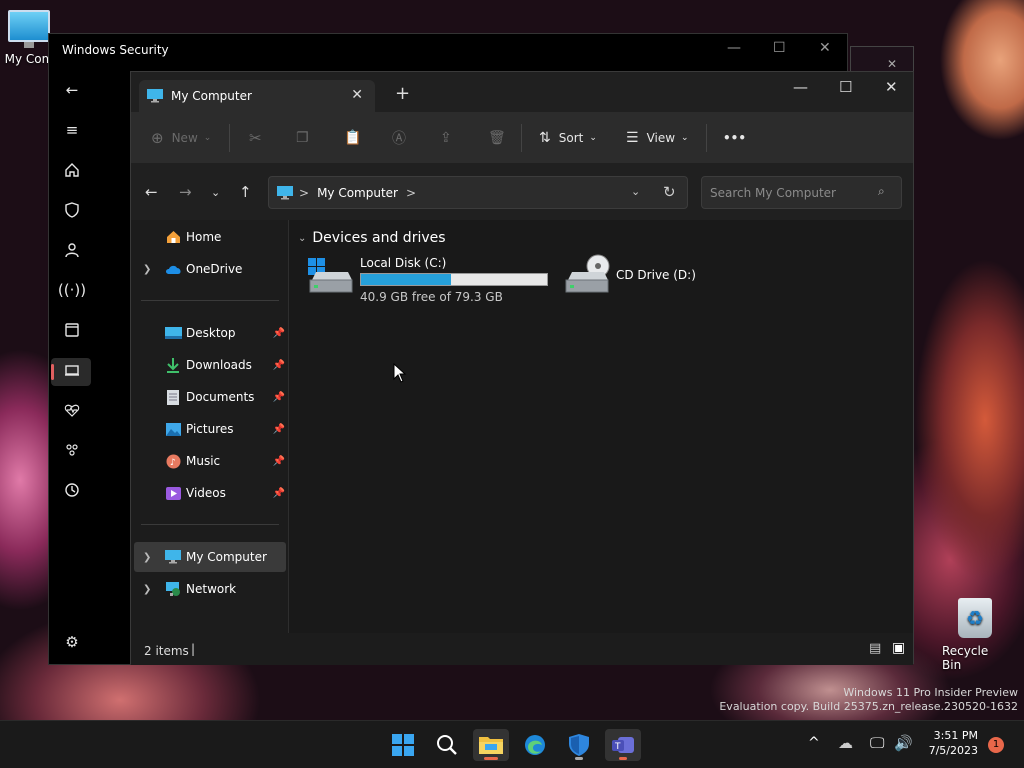 The height and width of the screenshot is (768, 1024). I want to click on delete-icon: 🗑, so click(497, 138).